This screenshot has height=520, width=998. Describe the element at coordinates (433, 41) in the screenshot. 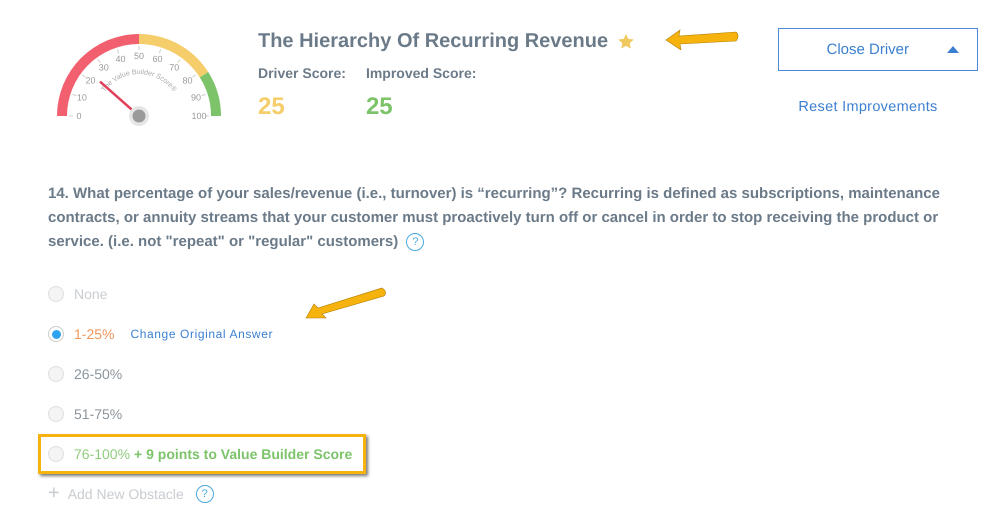

I see `driver-title: The Hierarchy Of Recurring Revenue` at that location.